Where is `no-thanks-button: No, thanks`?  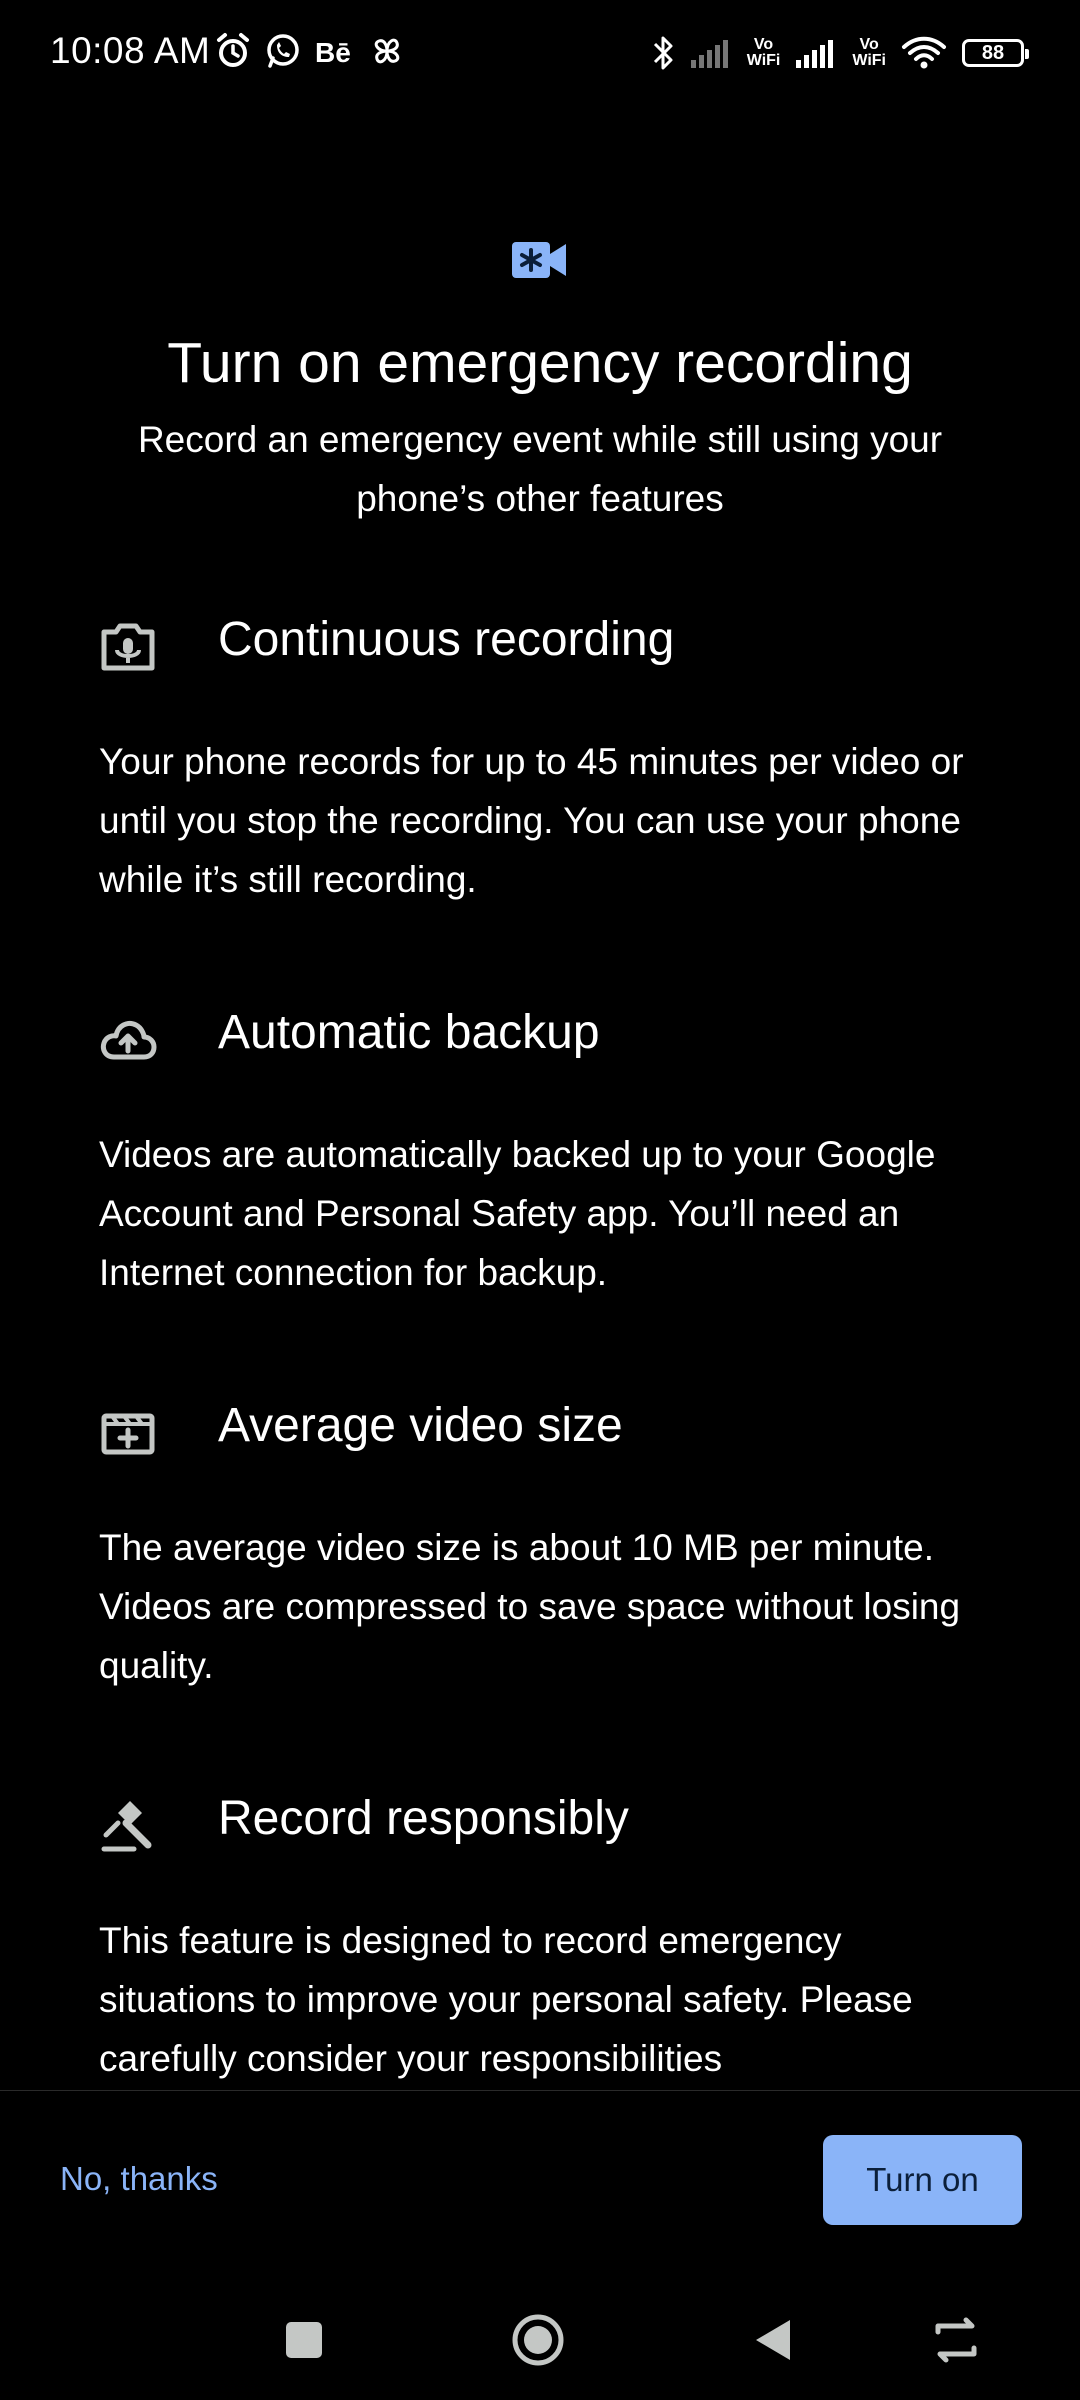 no-thanks-button: No, thanks is located at coordinates (139, 2179).